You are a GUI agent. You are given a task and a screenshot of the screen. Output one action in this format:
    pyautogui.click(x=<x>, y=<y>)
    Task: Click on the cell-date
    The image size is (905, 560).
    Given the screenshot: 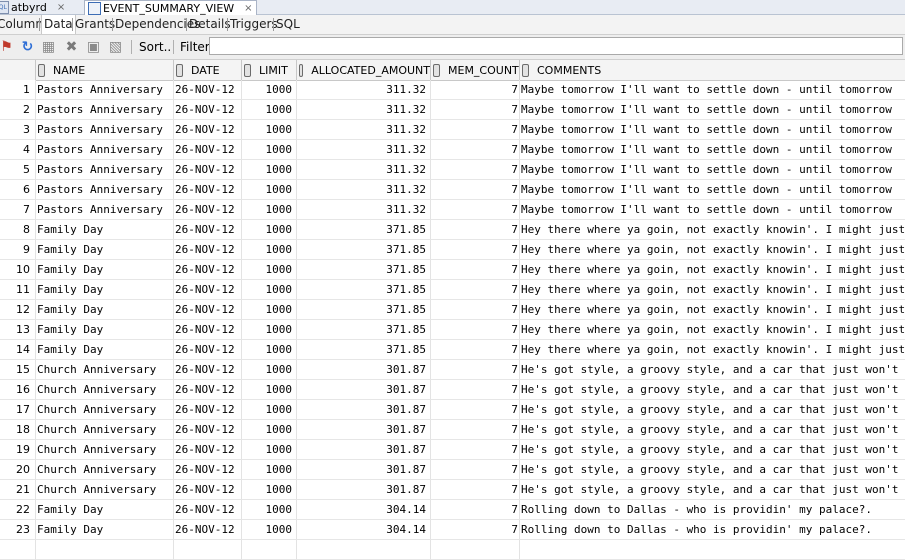 What is the action you would take?
    pyautogui.click(x=208, y=550)
    